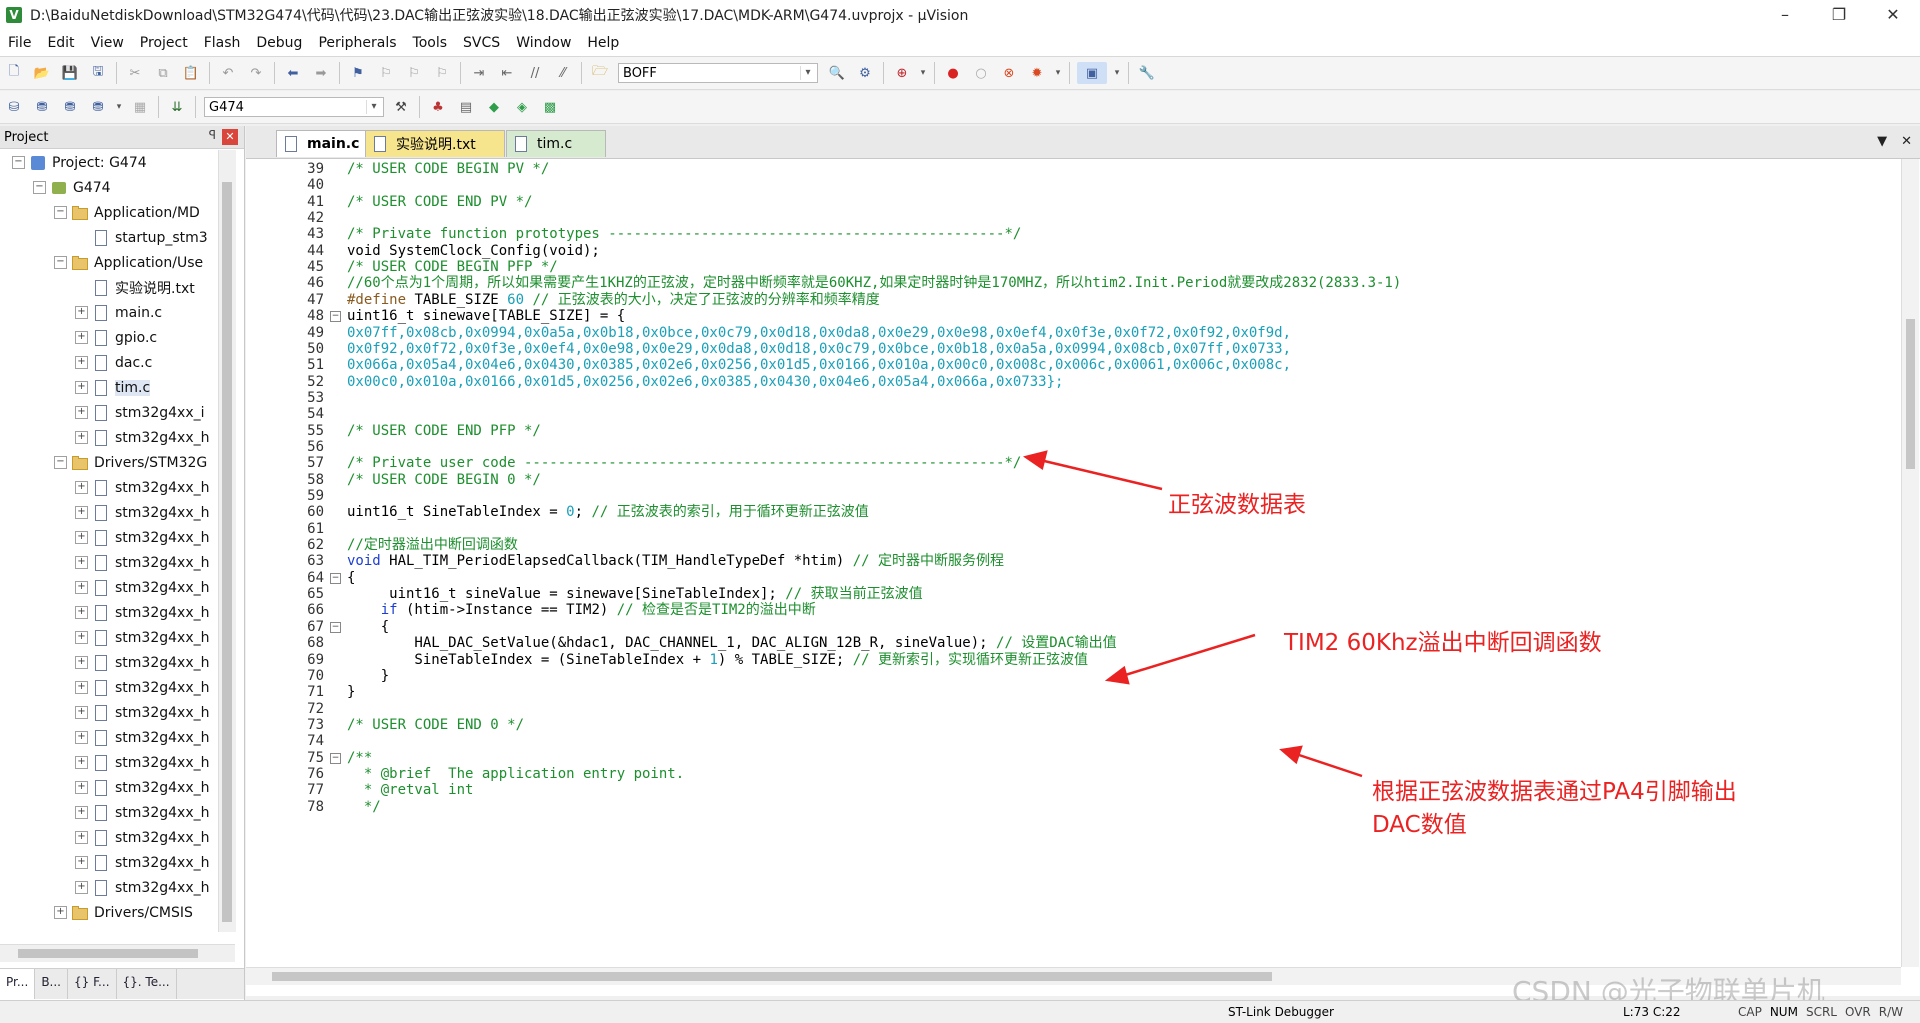 The width and height of the screenshot is (1920, 1023). Describe the element at coordinates (535, 73) in the screenshot. I see `comment-icon: //` at that location.